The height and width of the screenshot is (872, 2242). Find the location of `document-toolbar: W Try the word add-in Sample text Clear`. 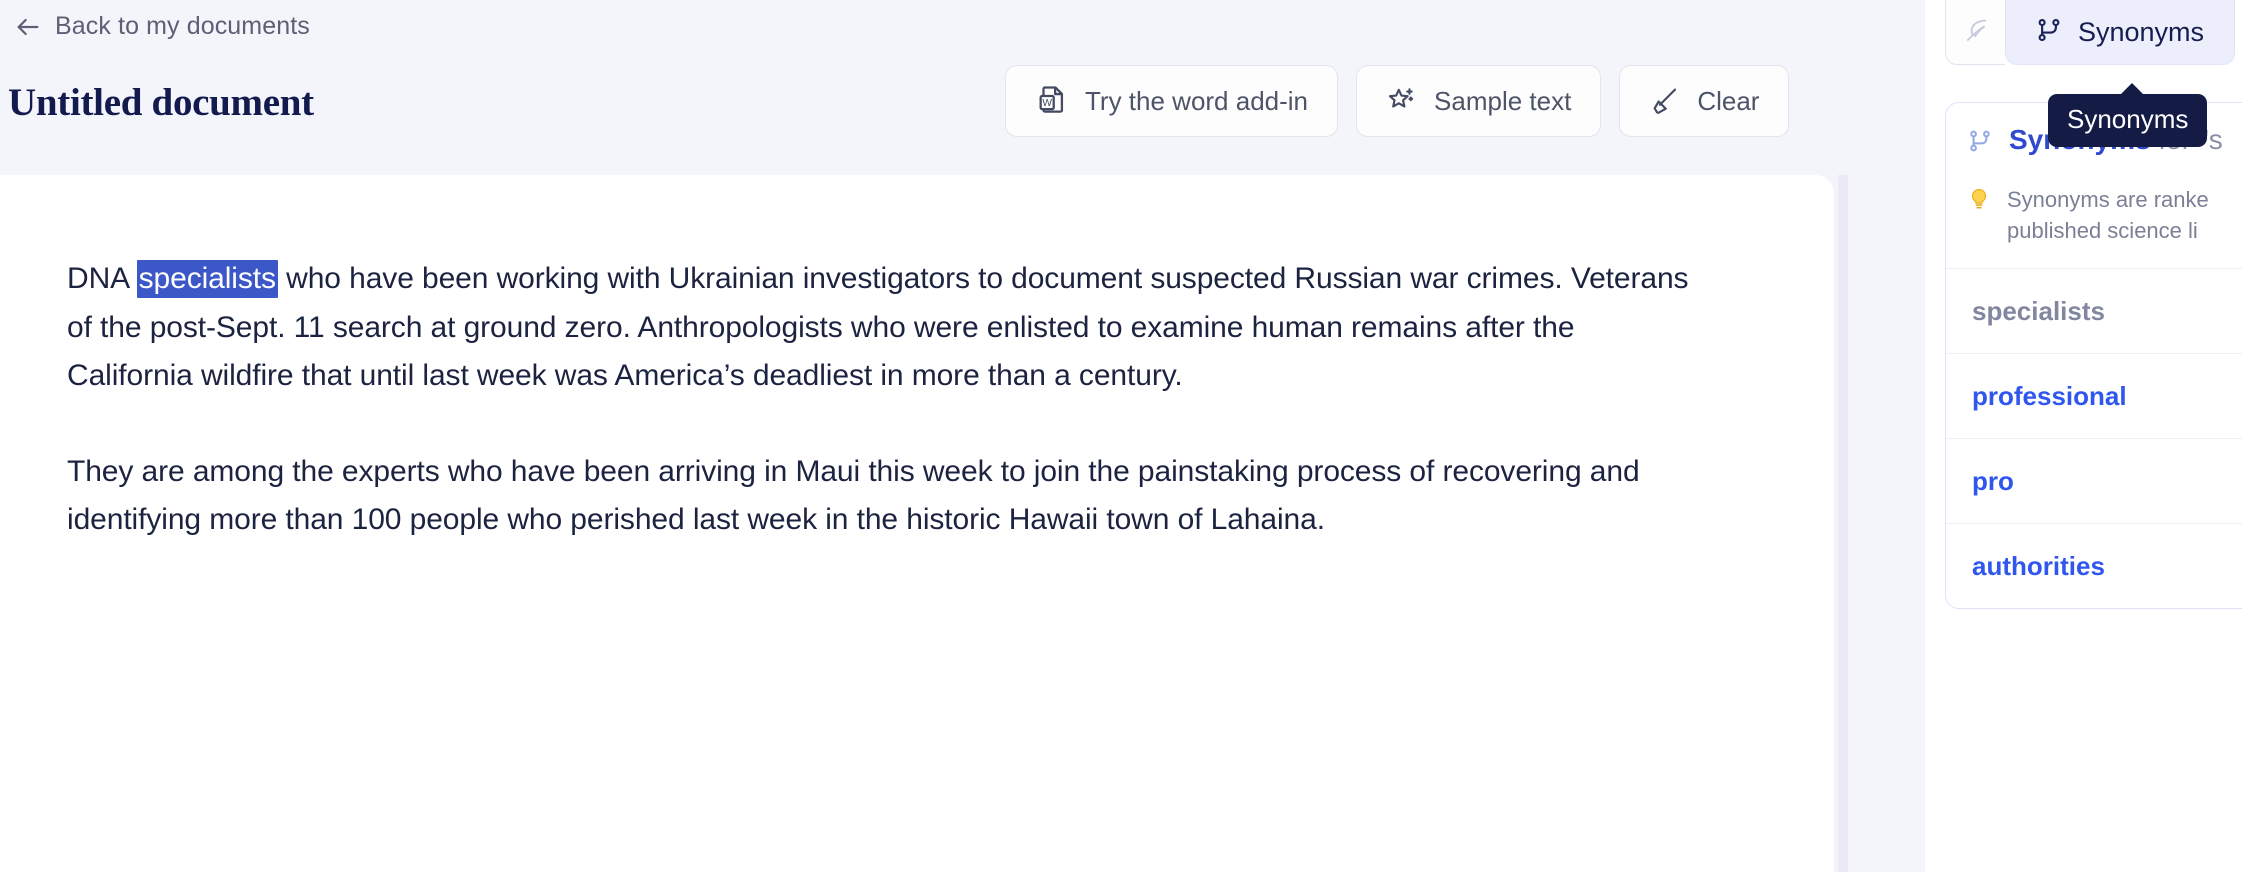

document-toolbar: W Try the word add-in Sample text Clear is located at coordinates (1397, 101).